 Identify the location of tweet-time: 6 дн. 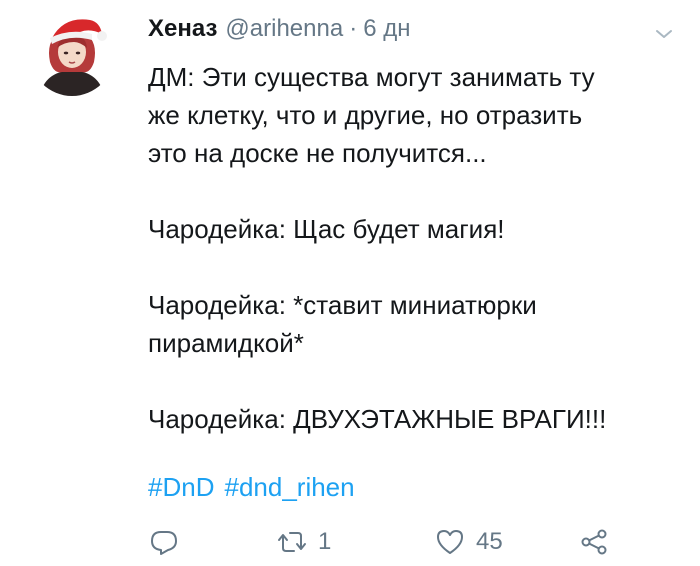
(386, 29).